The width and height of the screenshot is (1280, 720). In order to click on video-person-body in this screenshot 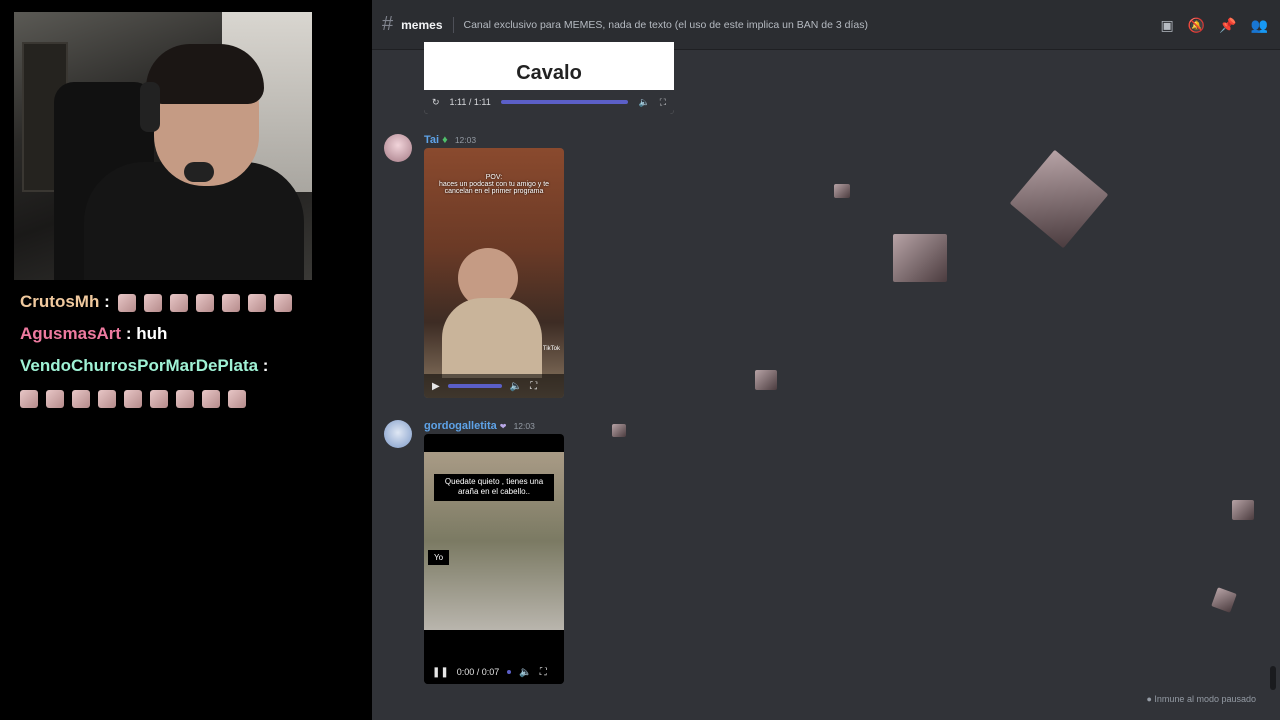, I will do `click(492, 338)`.